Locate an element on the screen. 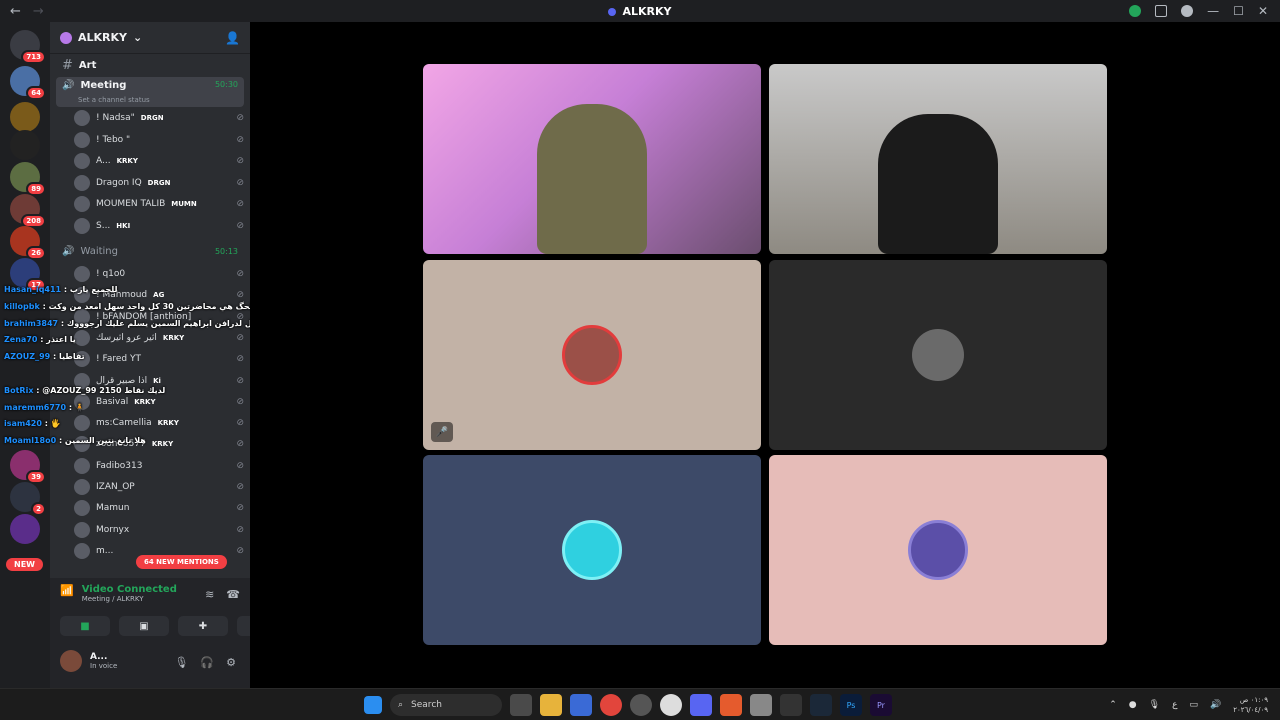 The width and height of the screenshot is (1280, 720). file-explorer-icon is located at coordinates (551, 705).